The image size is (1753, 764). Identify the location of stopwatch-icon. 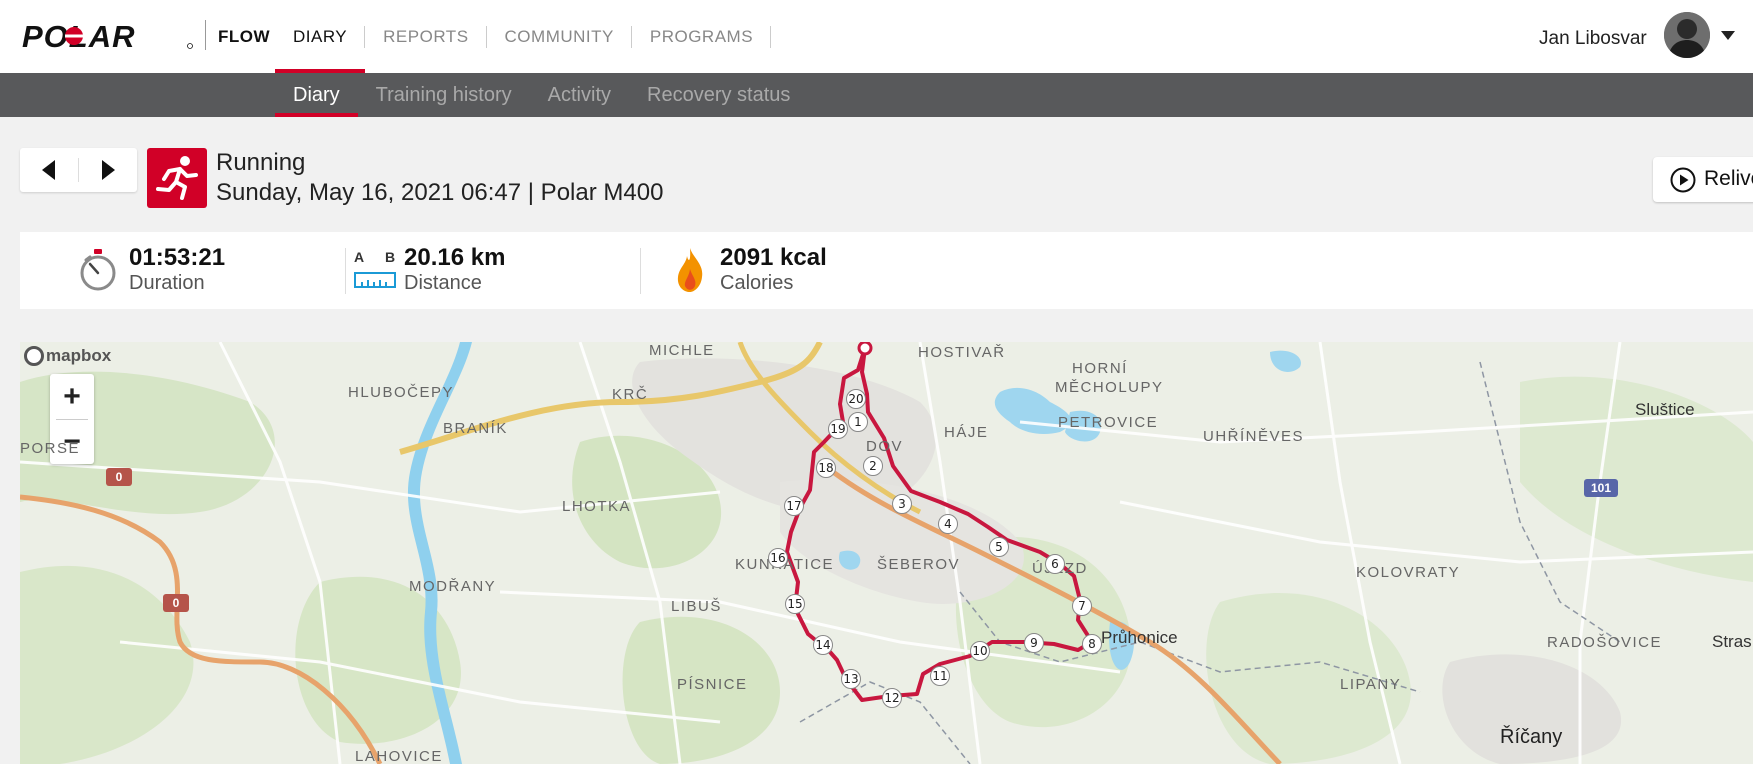
(98, 270).